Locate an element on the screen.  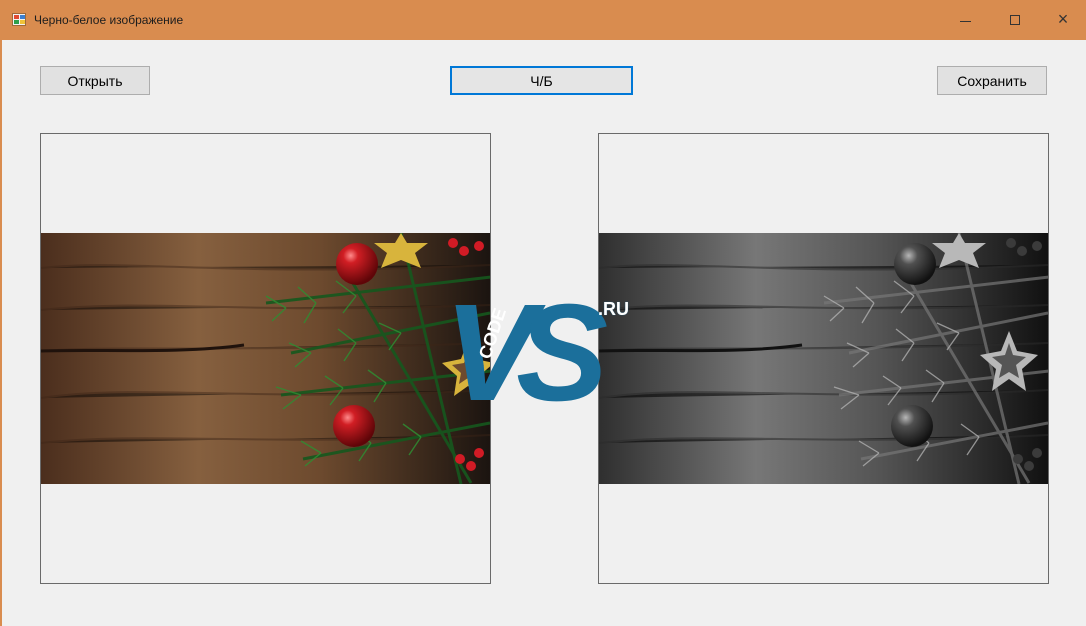
minimize-button is located at coordinates (965, 20).